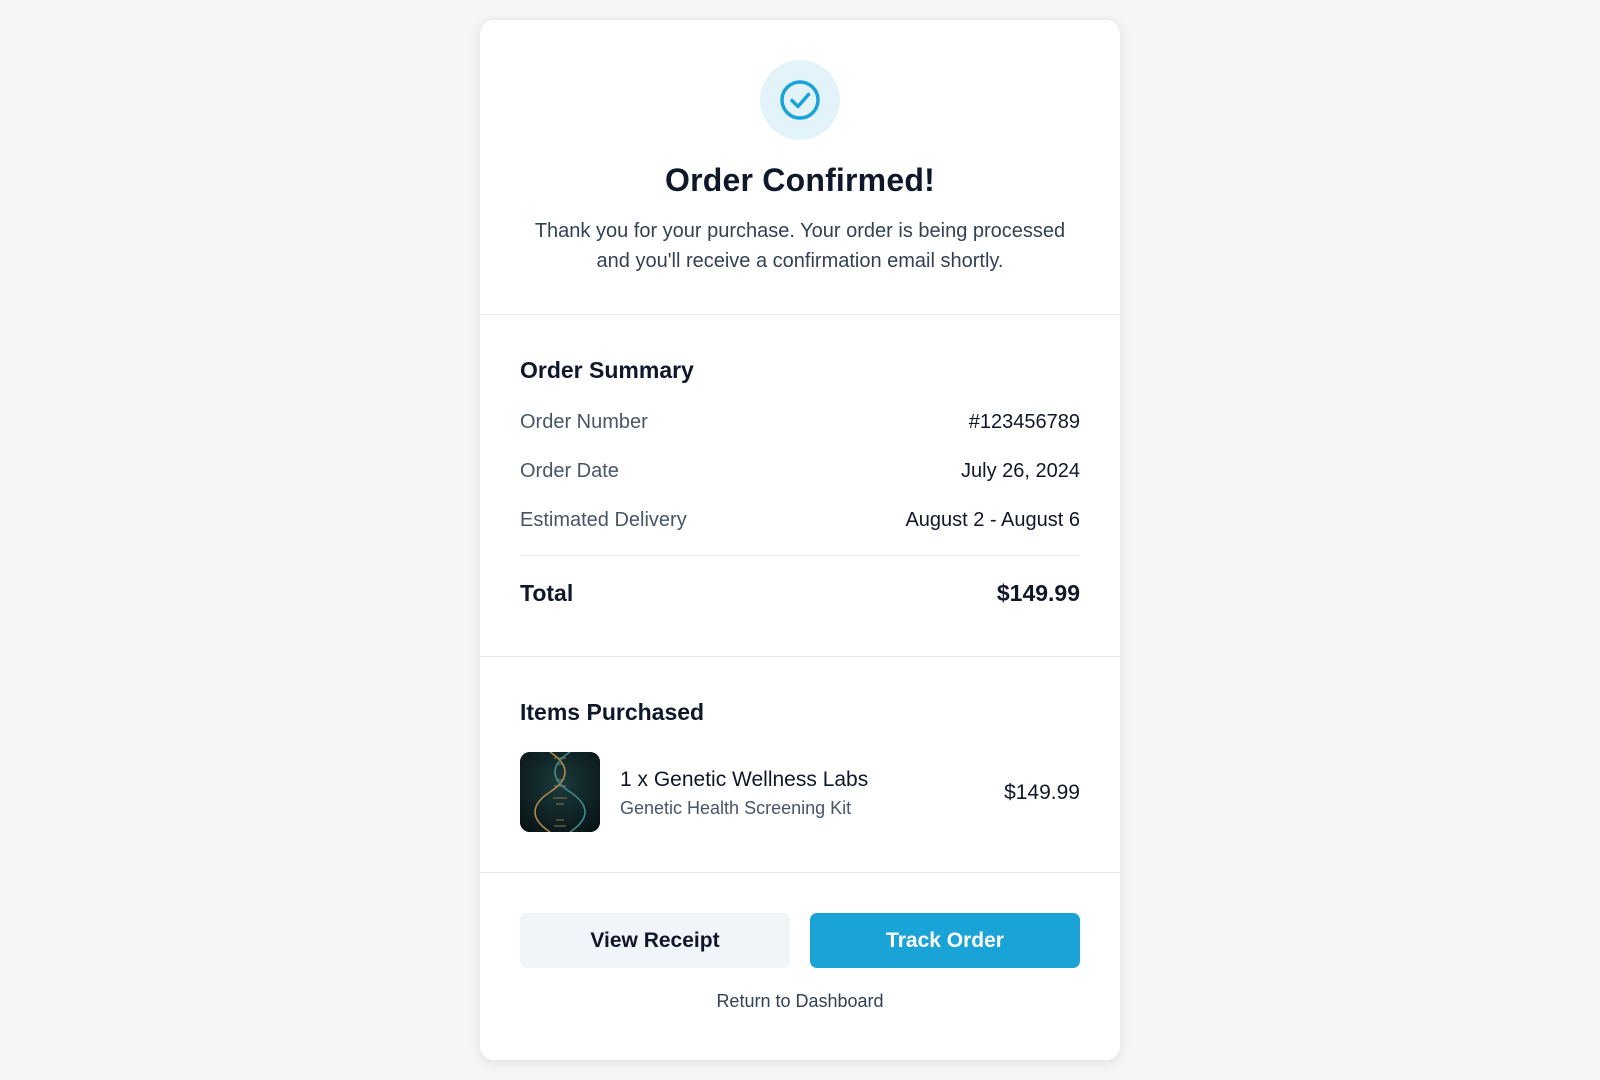  Describe the element at coordinates (1024, 421) in the screenshot. I see `order-number-value: #123456789` at that location.